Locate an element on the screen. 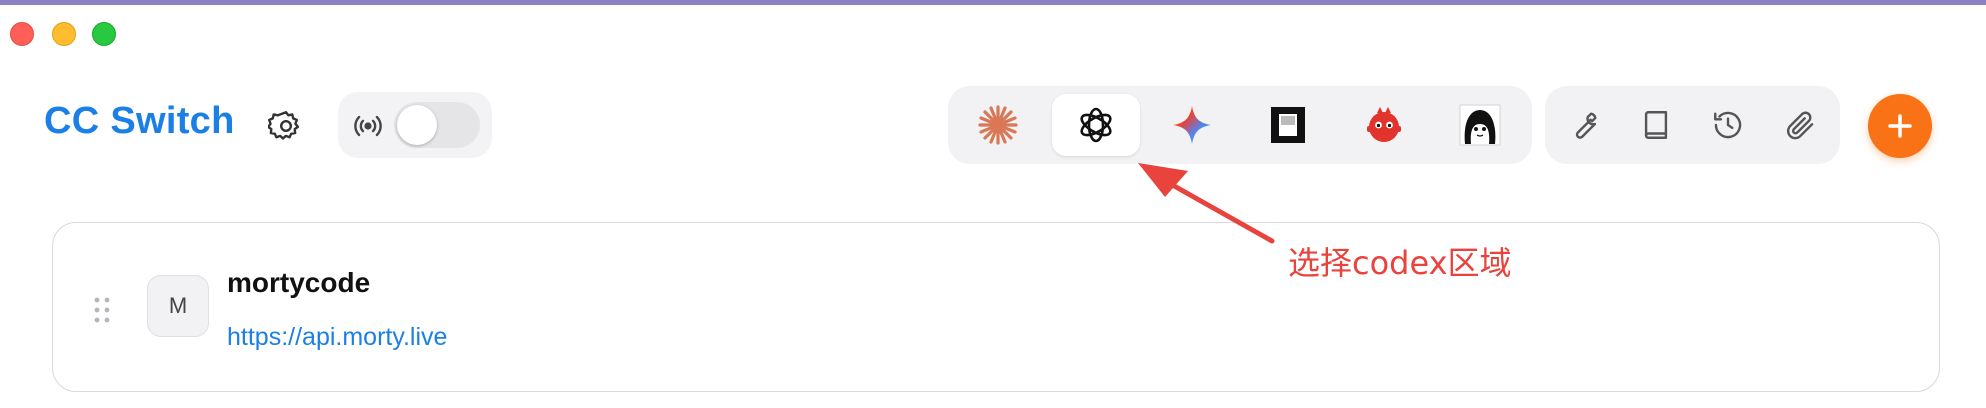 The width and height of the screenshot is (1986, 408). drag-handle-icon is located at coordinates (102, 310).